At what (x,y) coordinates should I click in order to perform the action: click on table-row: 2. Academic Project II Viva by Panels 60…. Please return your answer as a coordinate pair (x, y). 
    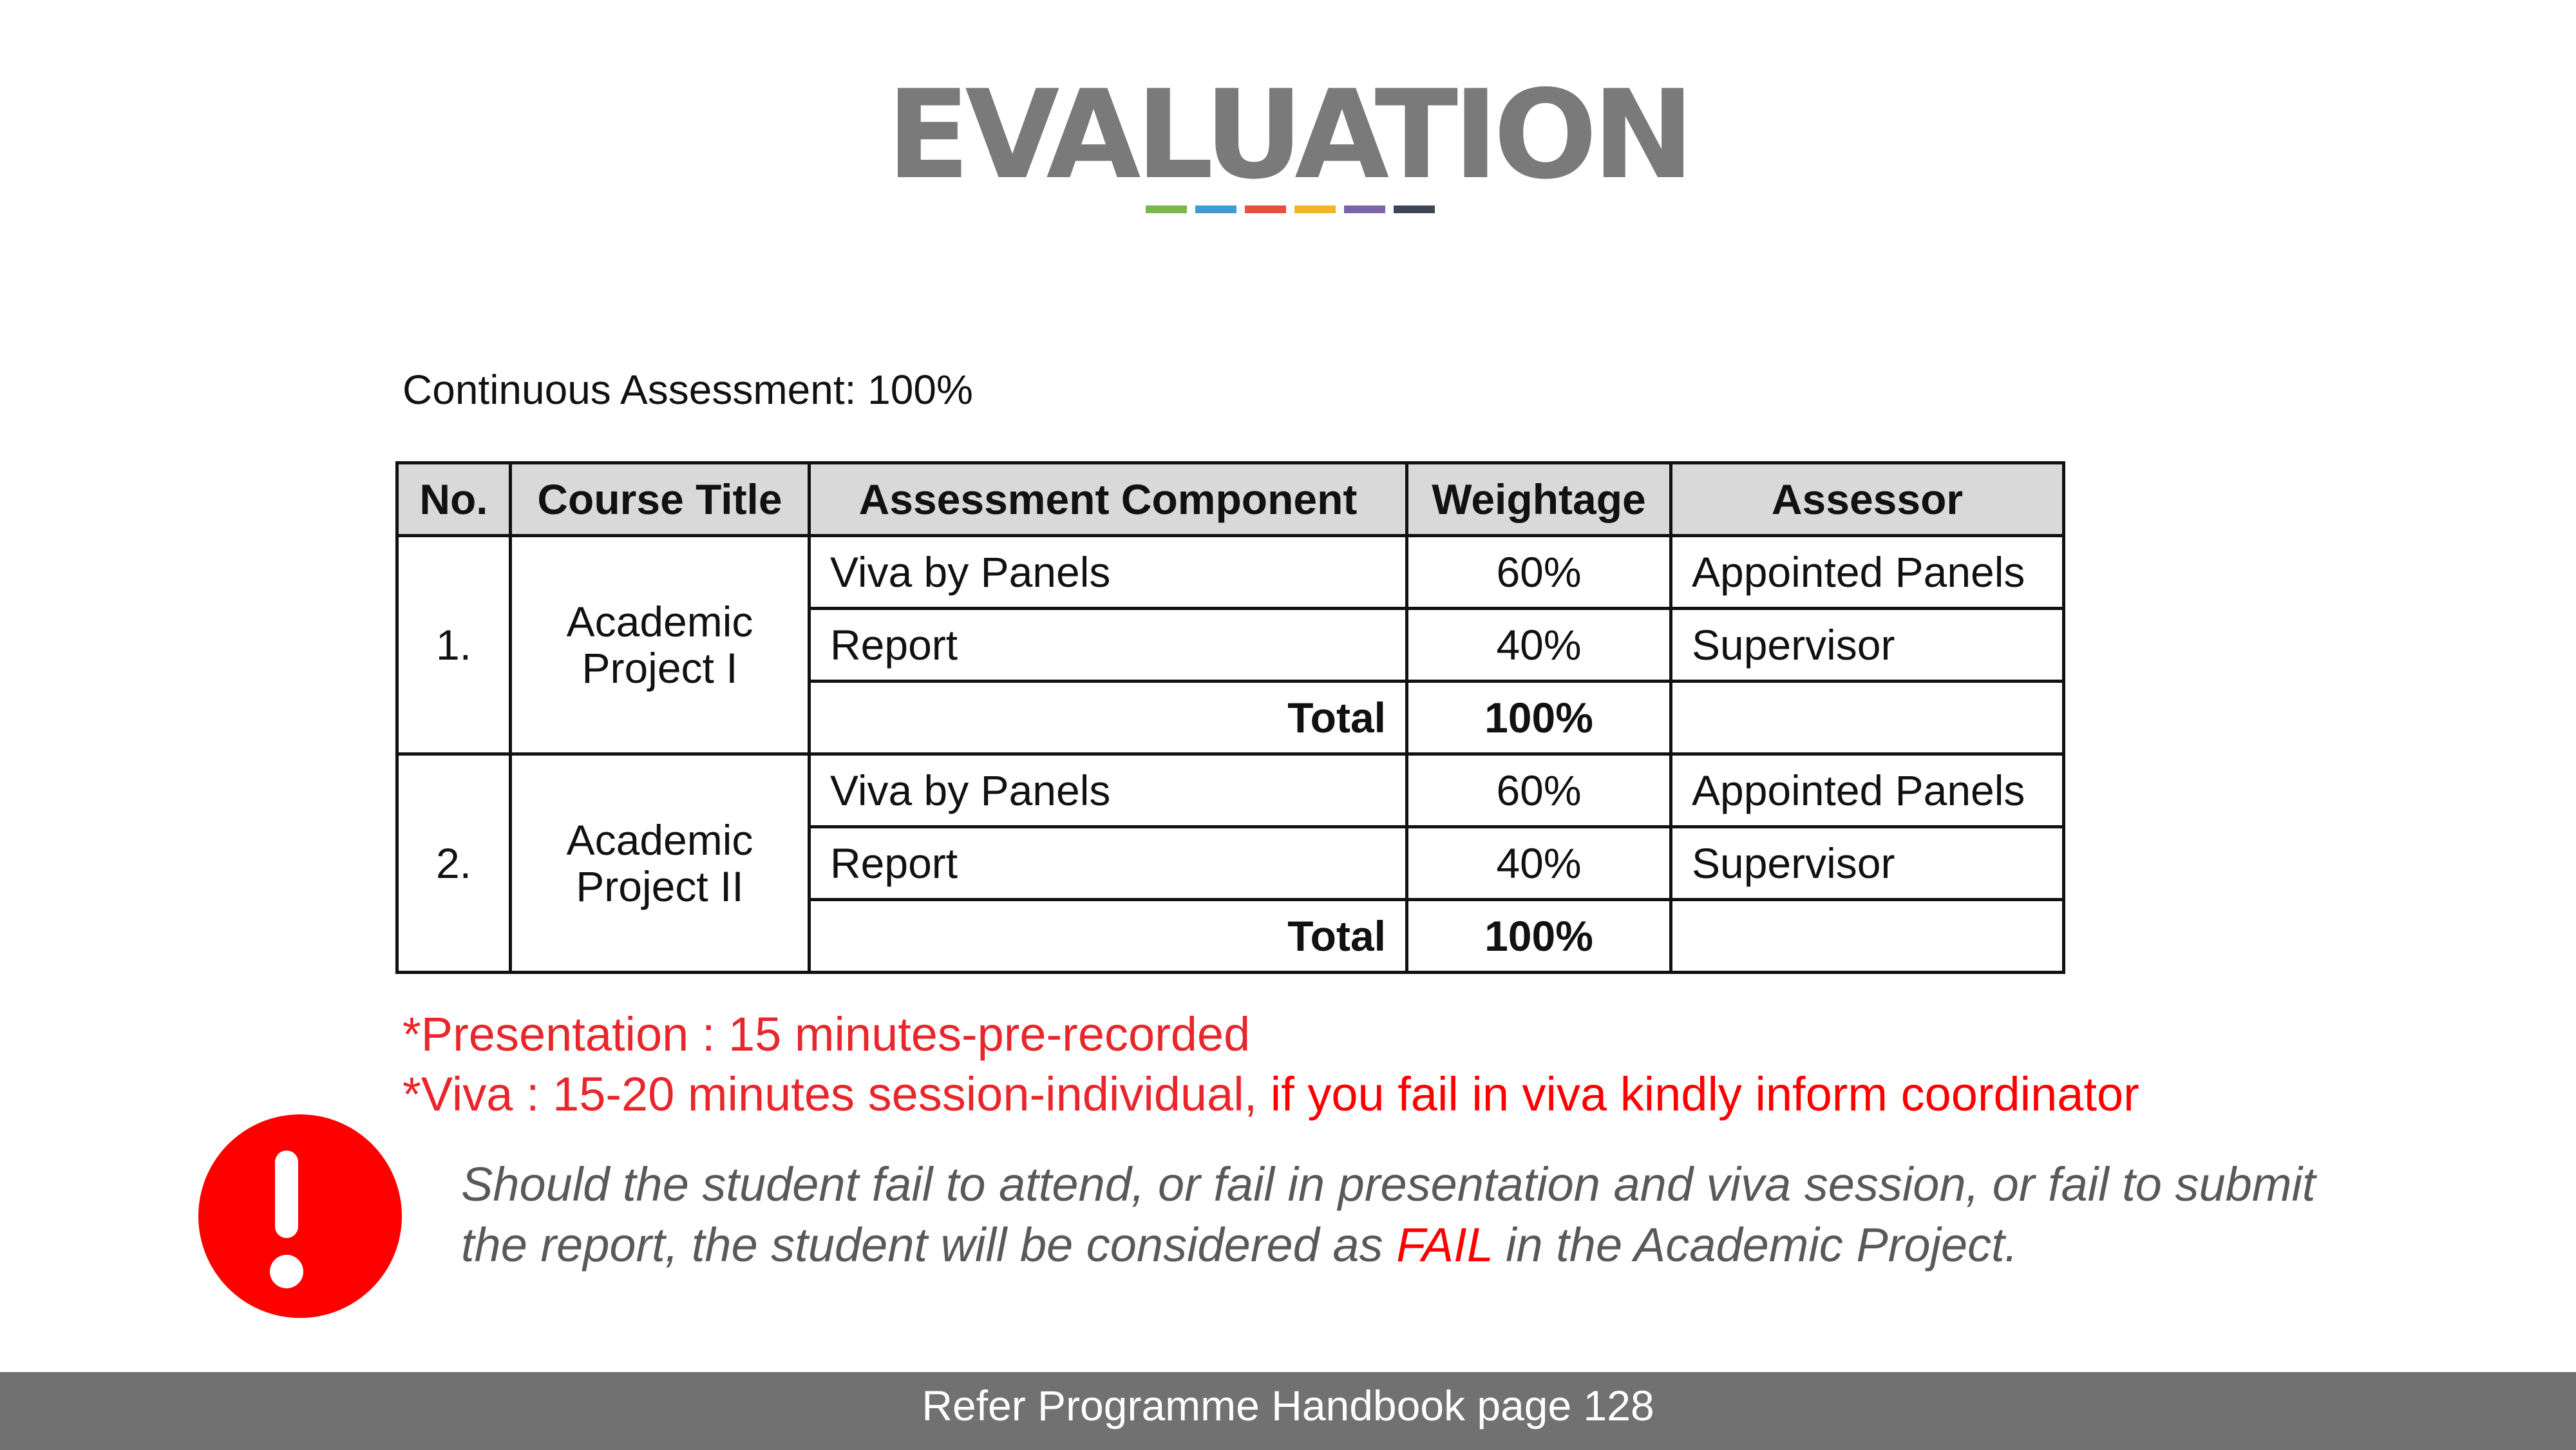
    Looking at the image, I should click on (1230, 863).